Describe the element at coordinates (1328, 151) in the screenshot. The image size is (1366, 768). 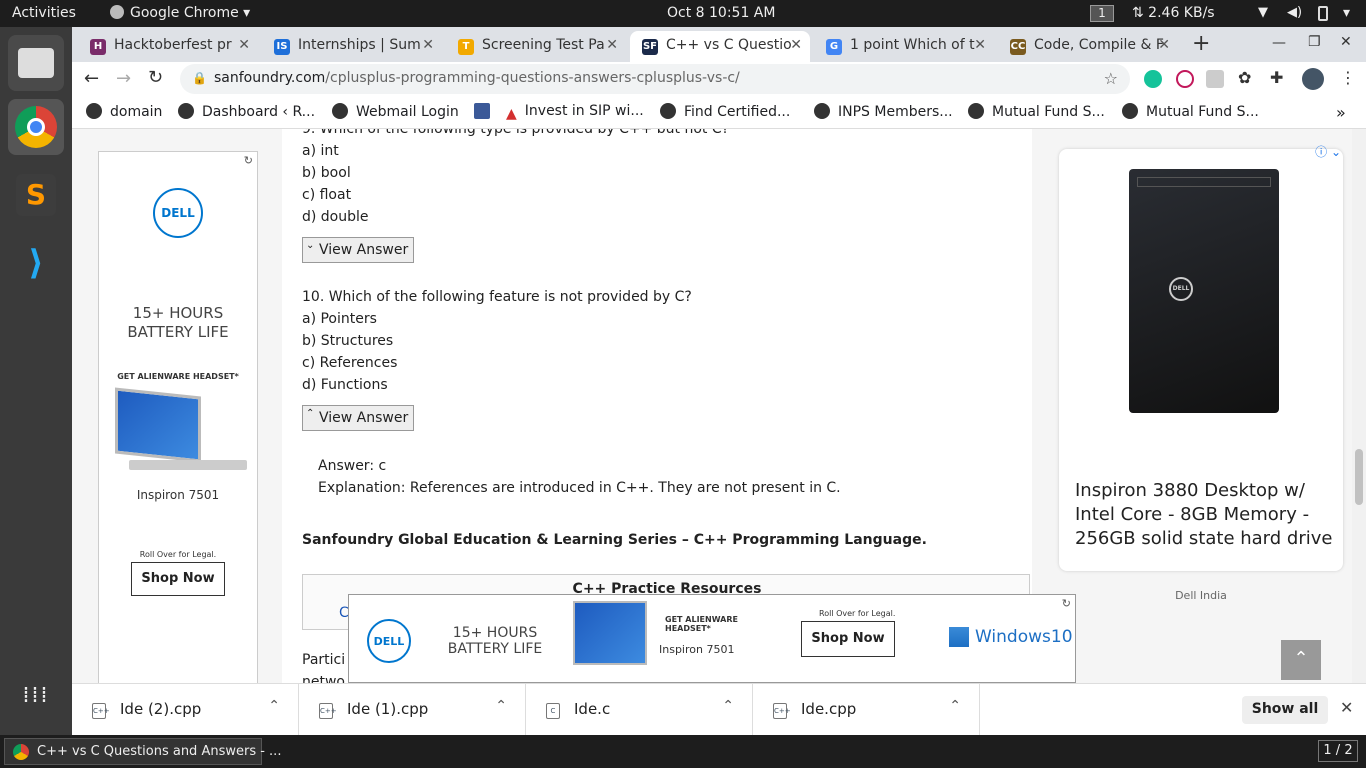
I see `adchoices-icon: ⓘ ⌄` at that location.